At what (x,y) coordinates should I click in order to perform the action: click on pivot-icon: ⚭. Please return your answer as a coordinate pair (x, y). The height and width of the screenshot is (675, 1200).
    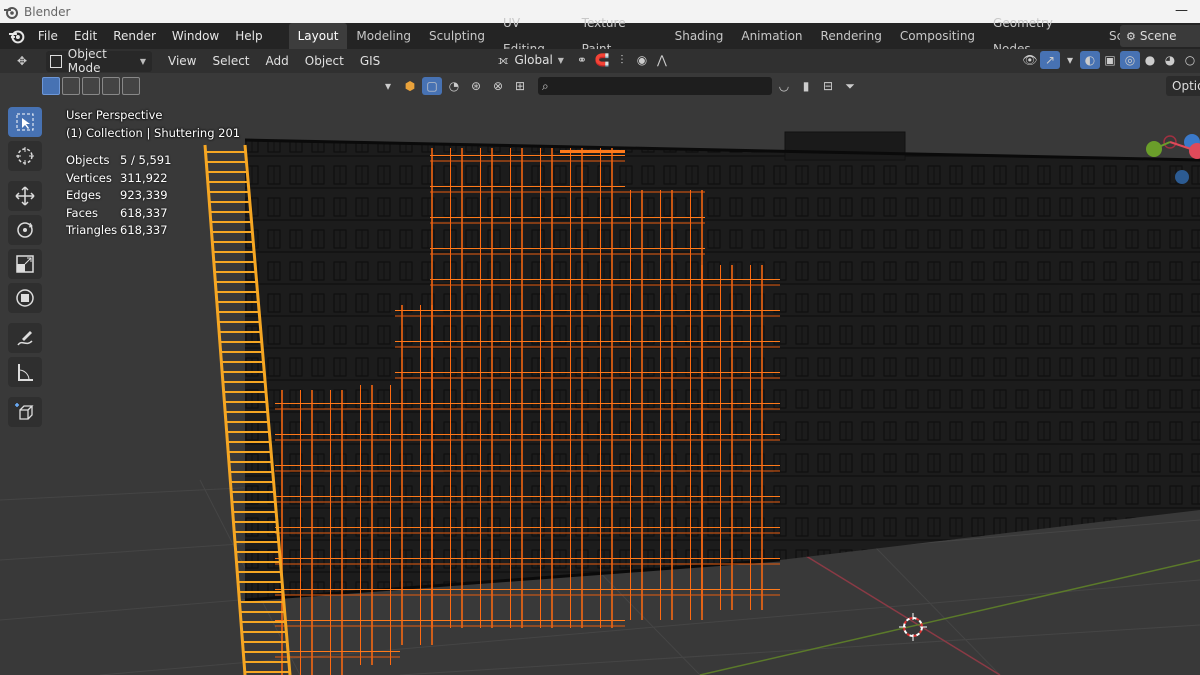
    Looking at the image, I should click on (582, 60).